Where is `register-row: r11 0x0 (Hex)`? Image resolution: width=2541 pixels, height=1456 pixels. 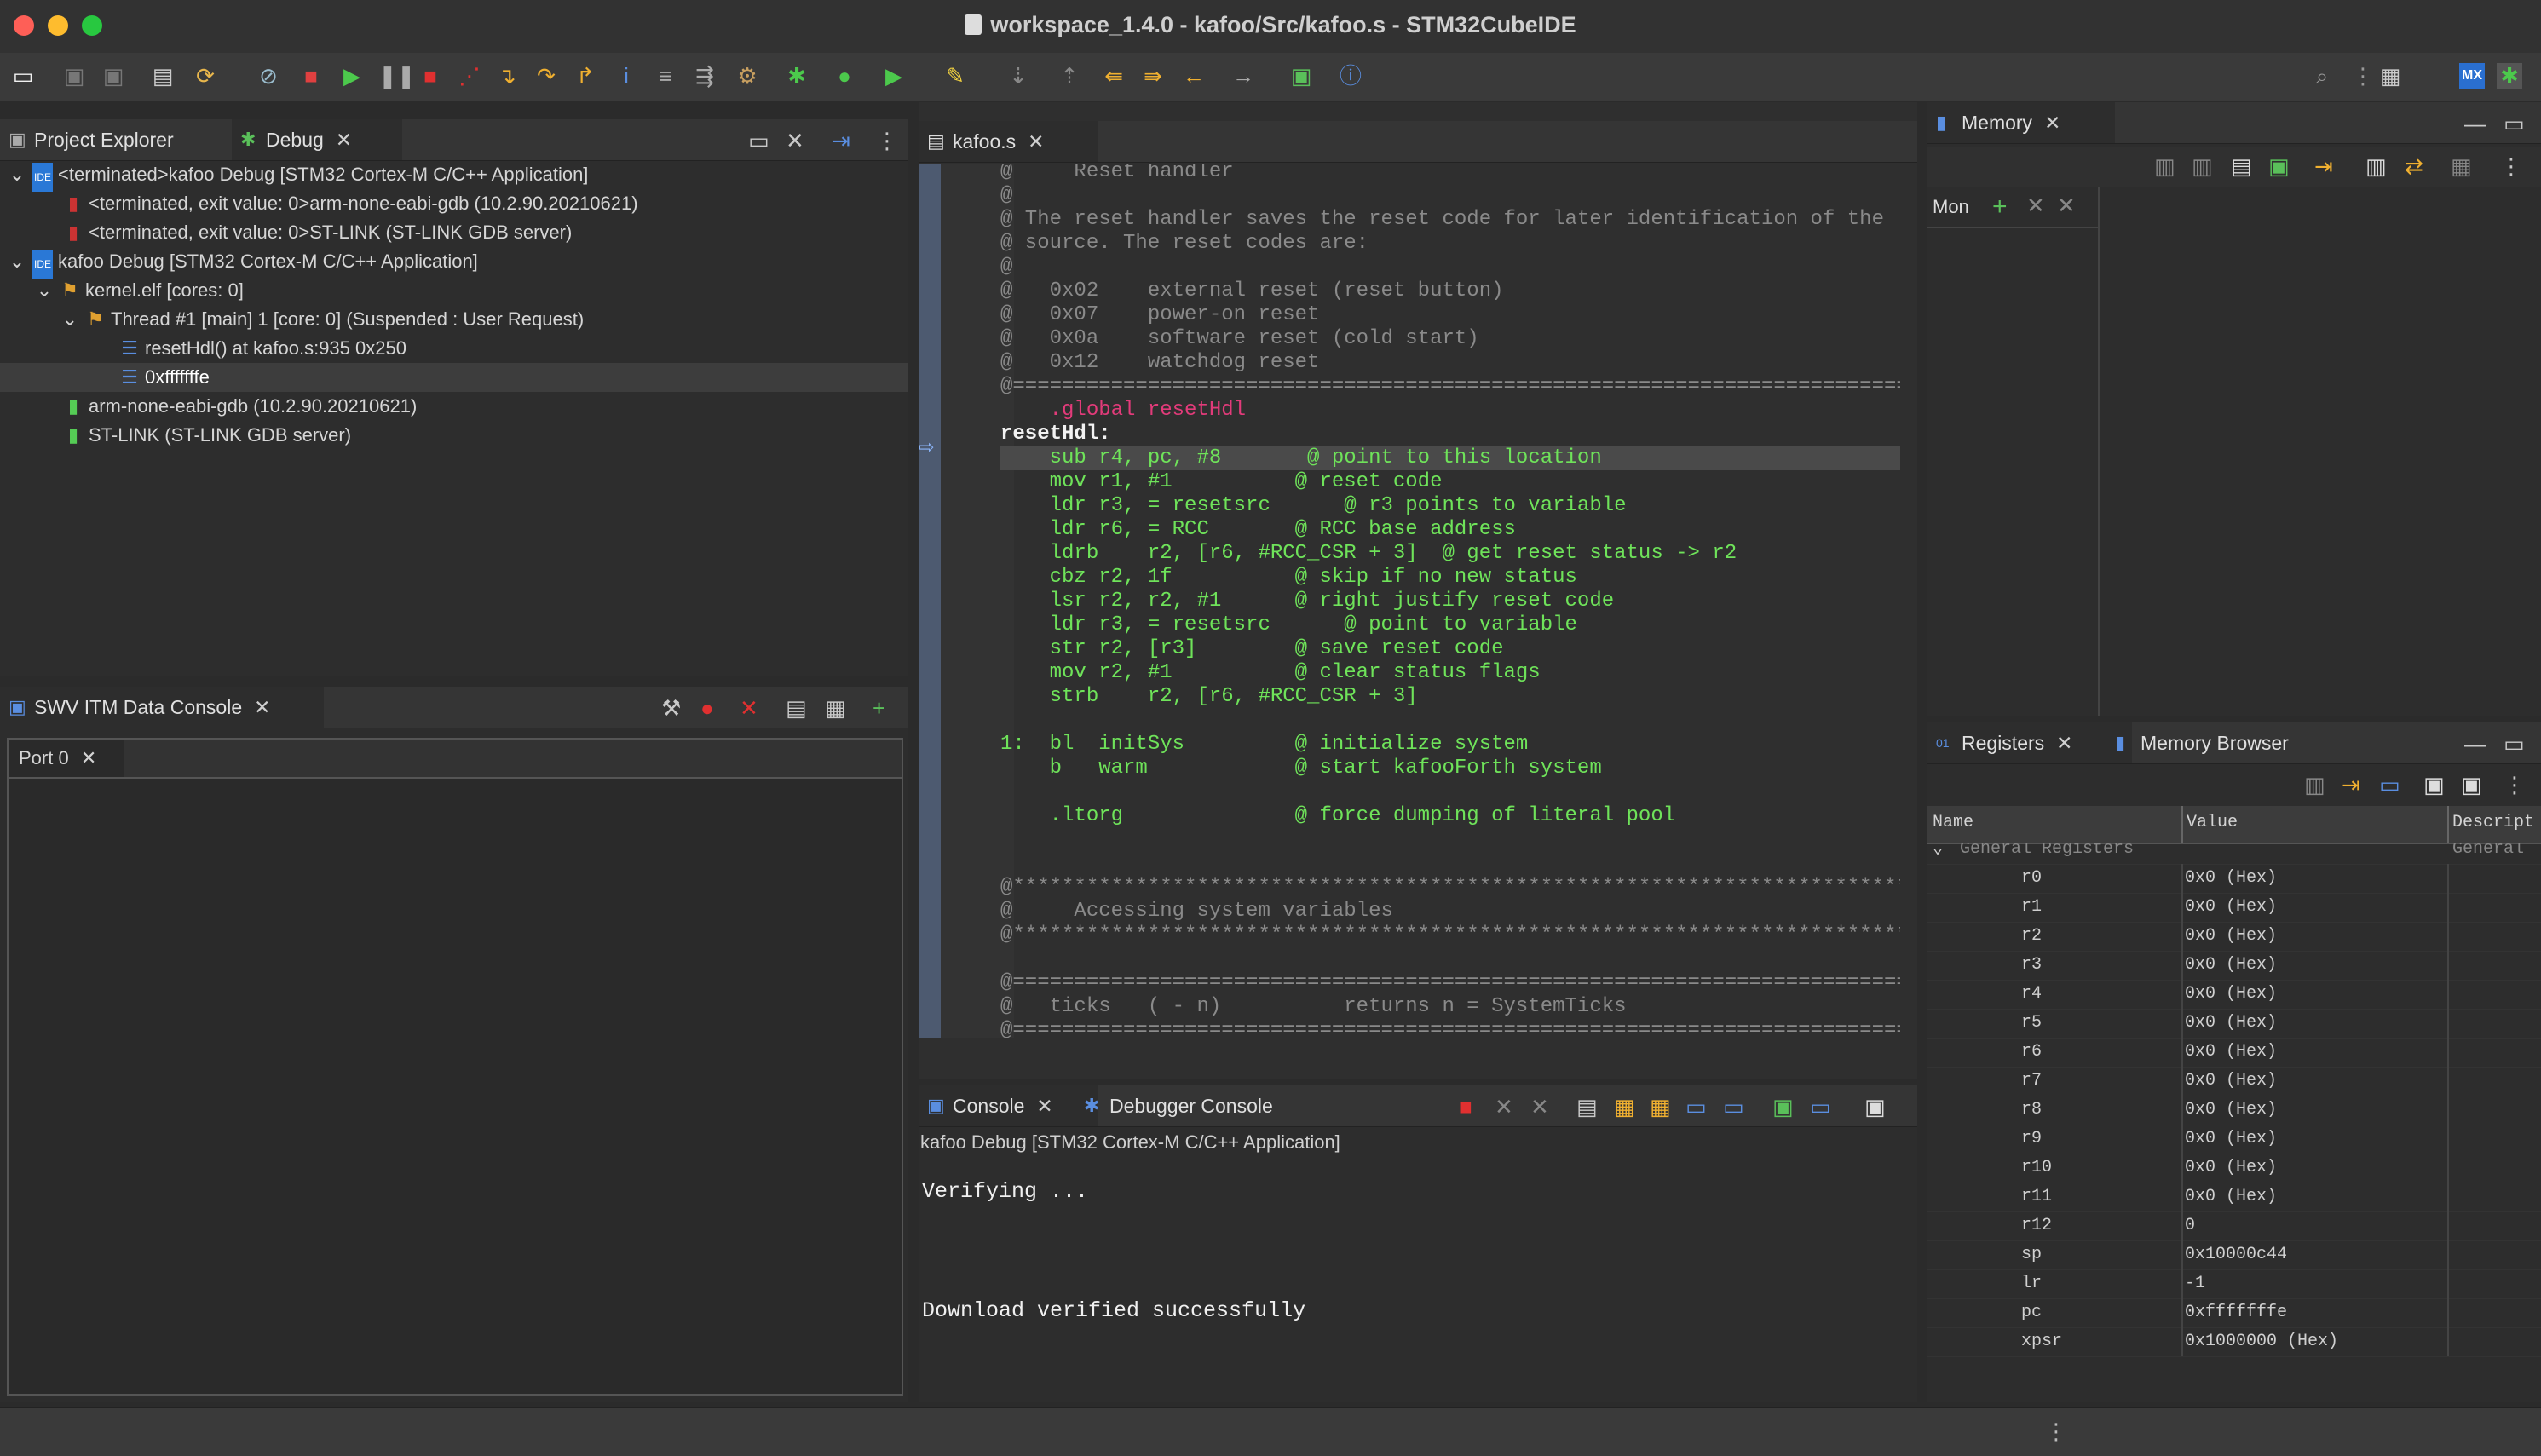 register-row: r11 0x0 (Hex) is located at coordinates (2234, 1198).